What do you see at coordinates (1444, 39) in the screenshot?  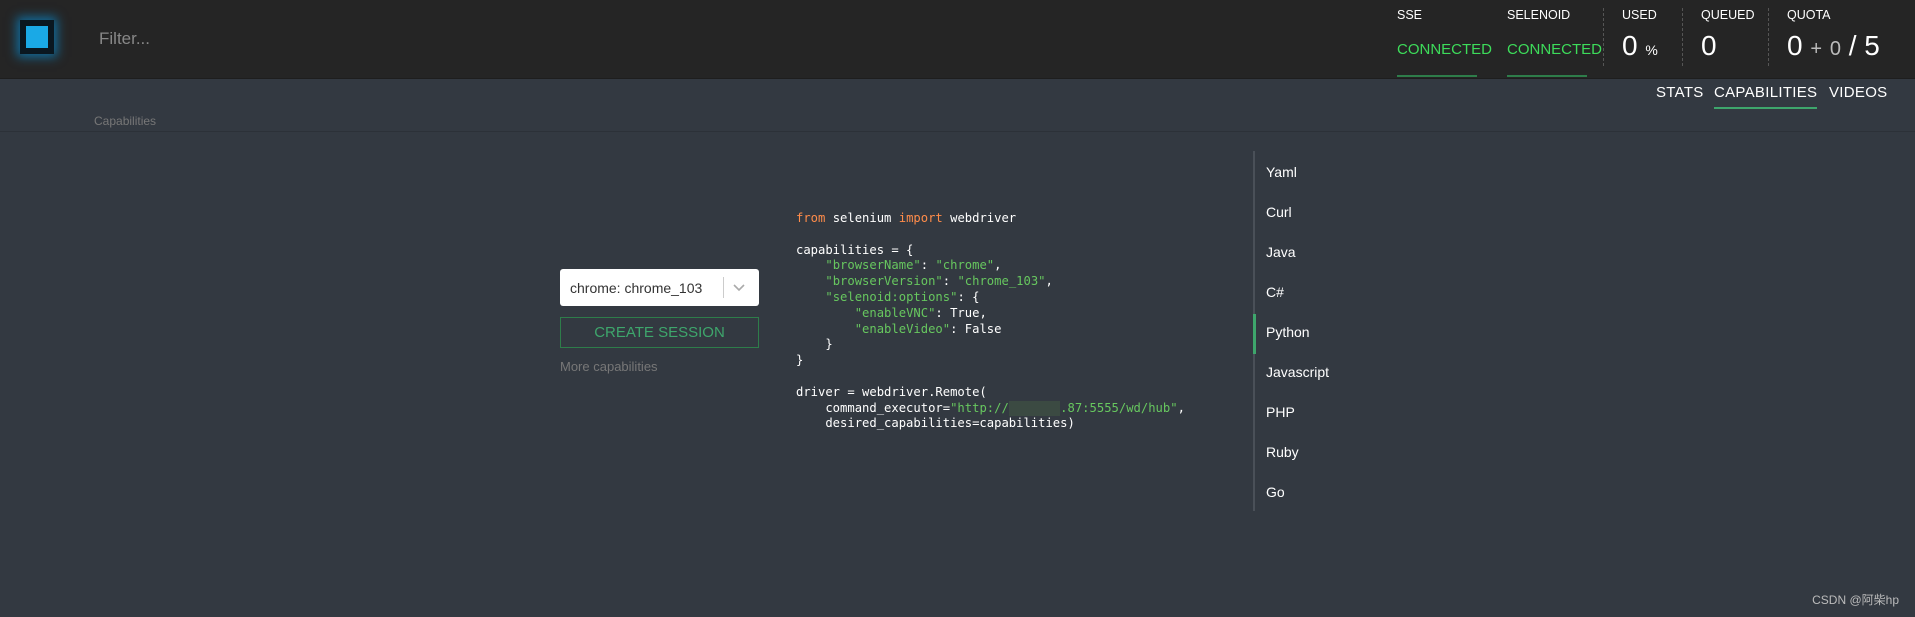 I see `stat-sse: SSE CONNECTED` at bounding box center [1444, 39].